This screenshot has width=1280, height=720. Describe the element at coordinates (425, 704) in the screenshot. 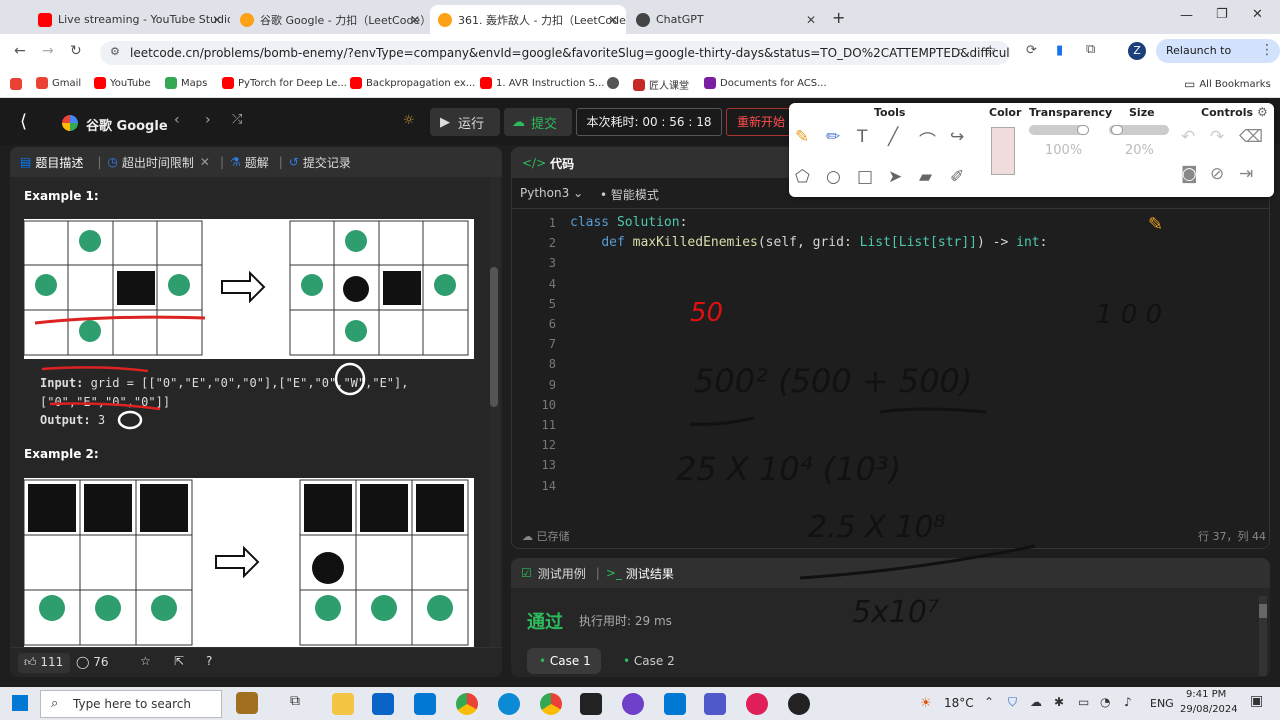

I see `mail-icon` at that location.